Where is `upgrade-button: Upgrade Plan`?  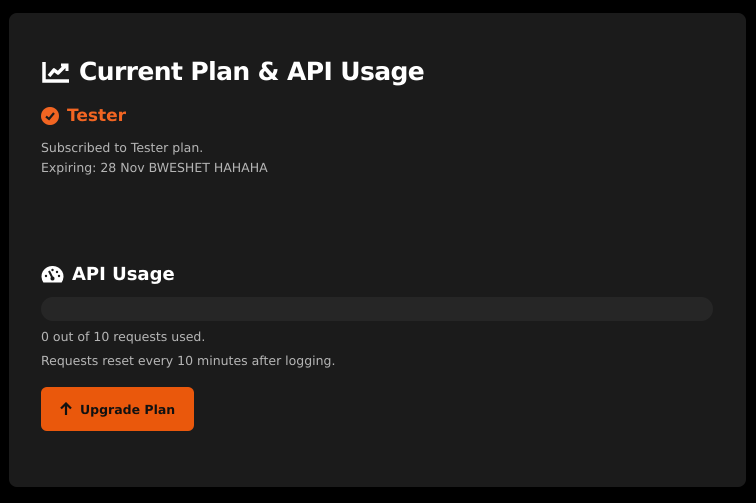
upgrade-button: Upgrade Plan is located at coordinates (117, 409).